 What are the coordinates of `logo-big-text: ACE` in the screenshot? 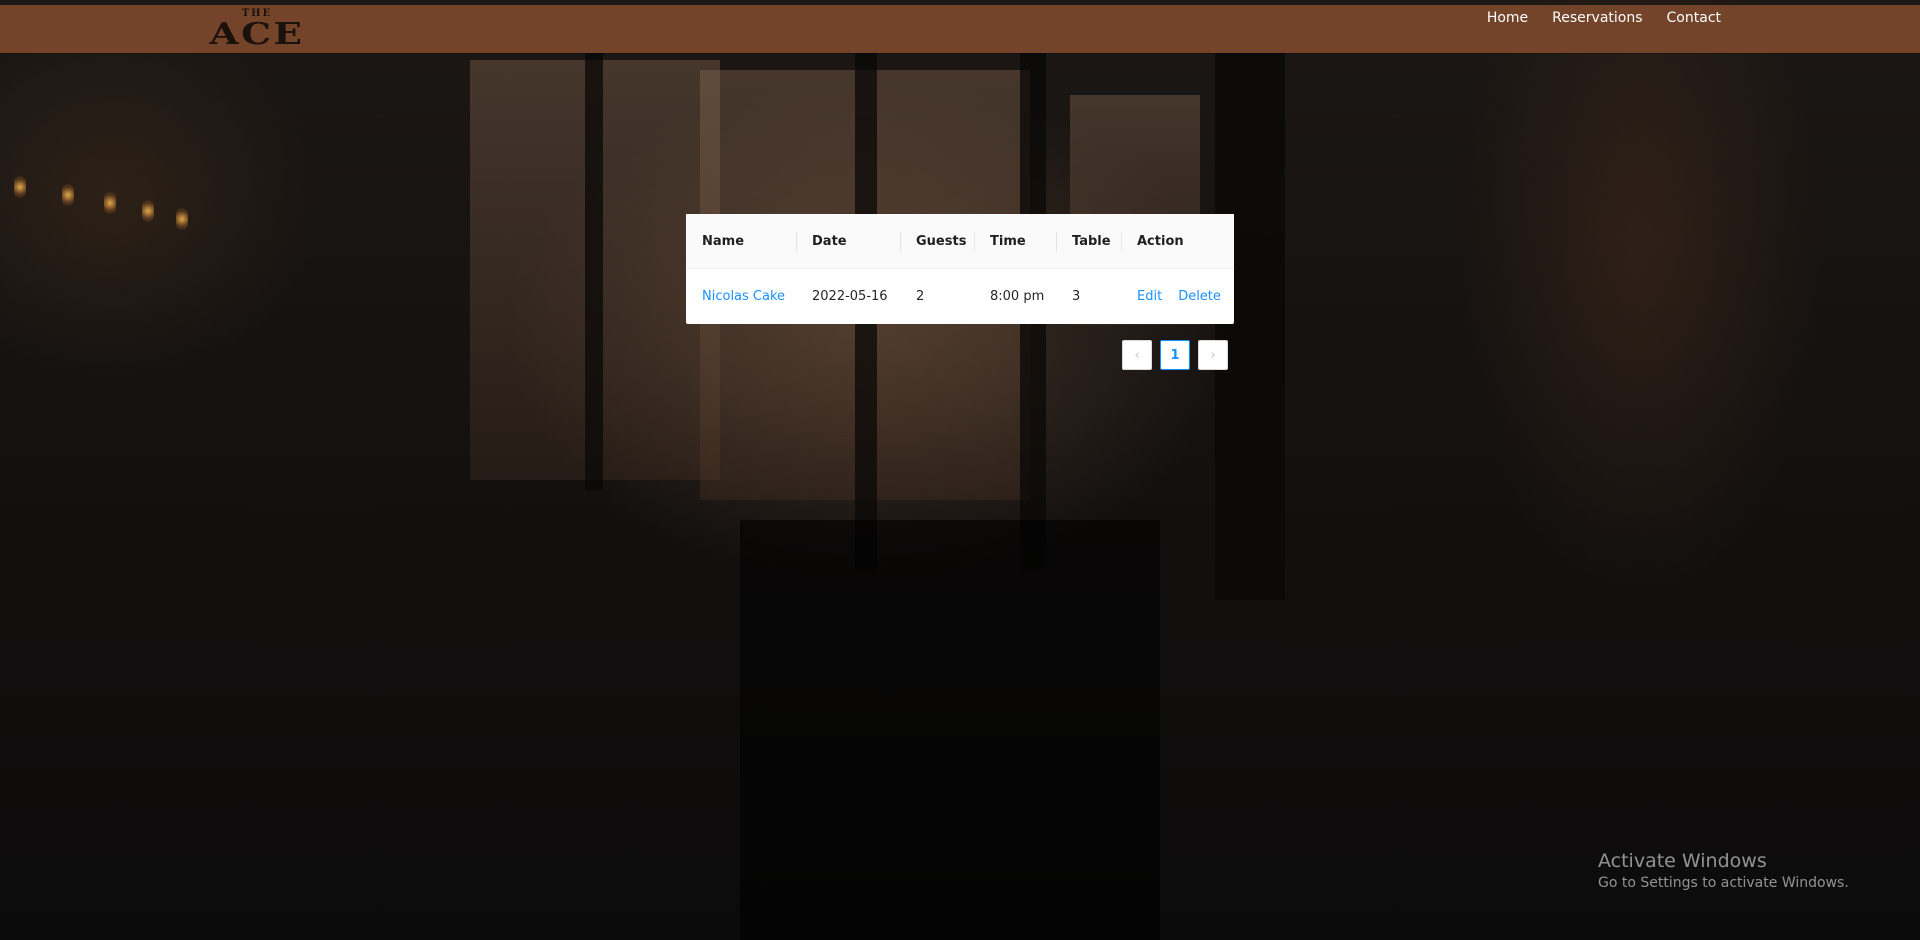 It's located at (257, 34).